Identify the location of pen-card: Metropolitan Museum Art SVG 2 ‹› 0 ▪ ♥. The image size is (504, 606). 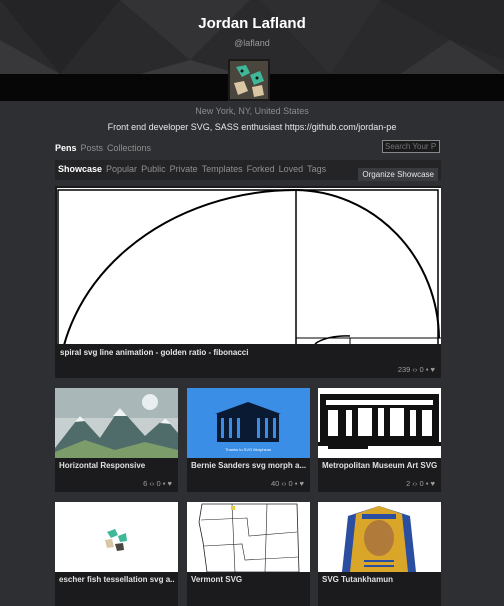
(379, 440).